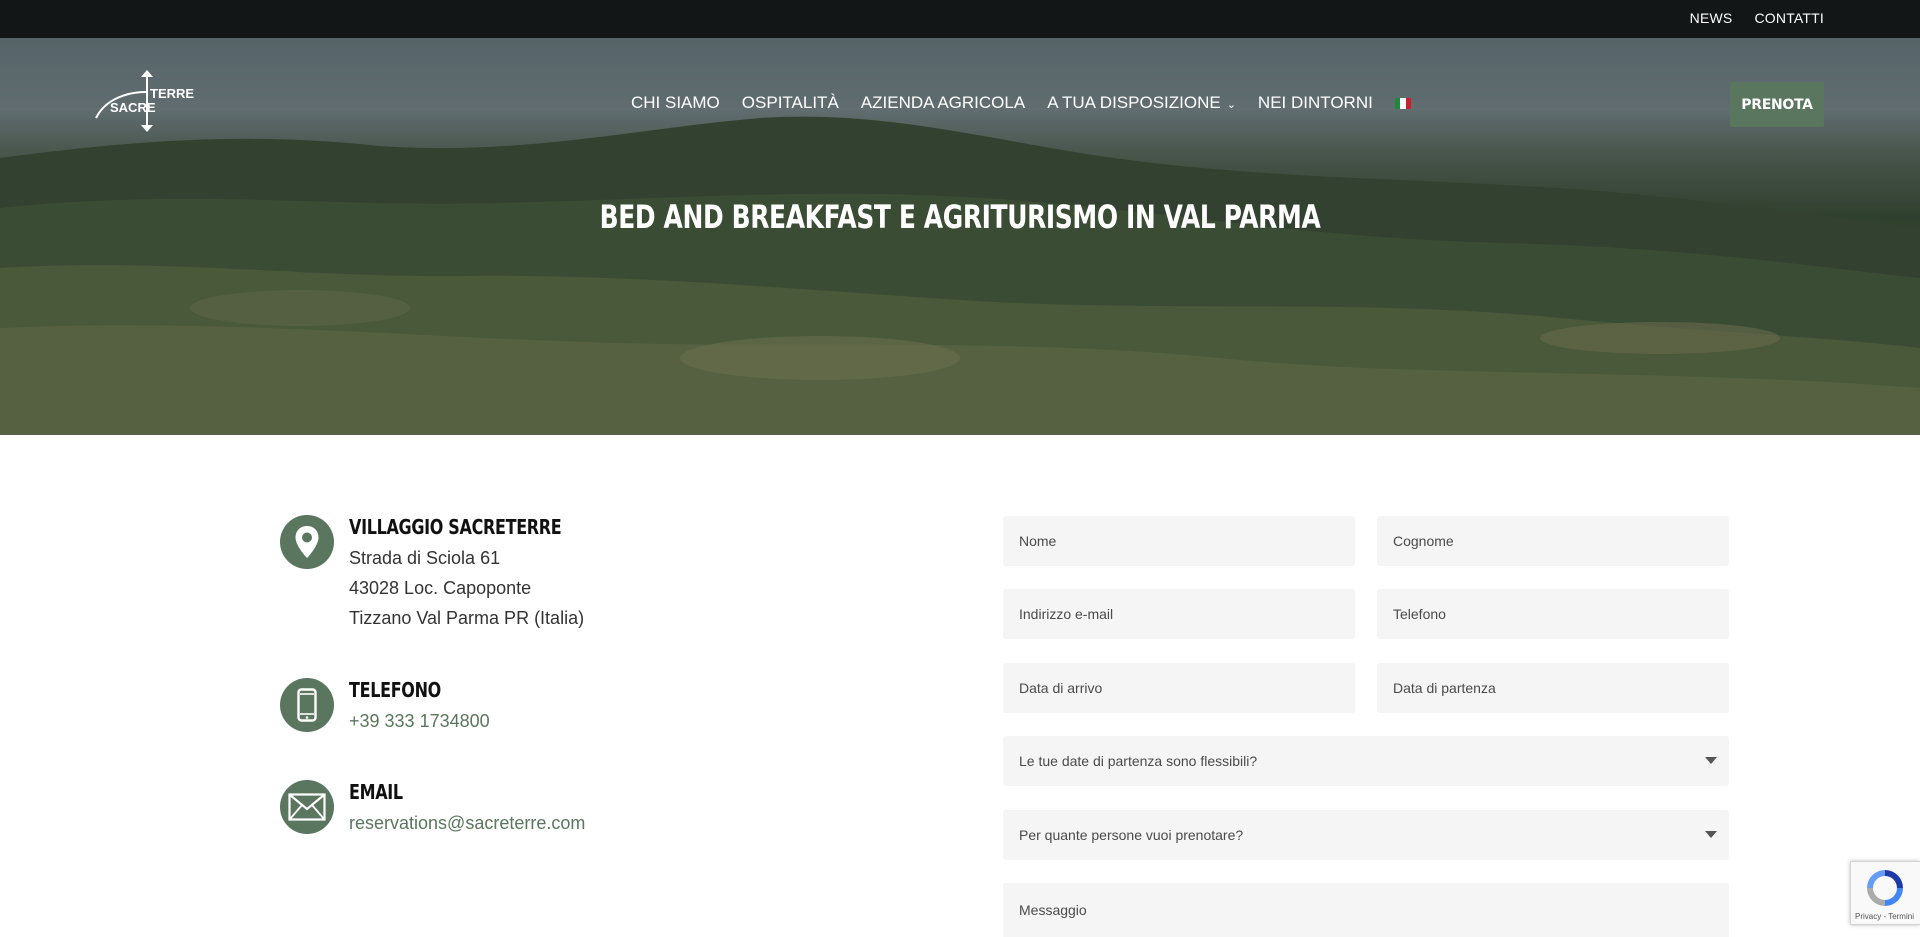 The width and height of the screenshot is (1920, 937). I want to click on nav-ospitalita: OSPITALITÀ, so click(790, 103).